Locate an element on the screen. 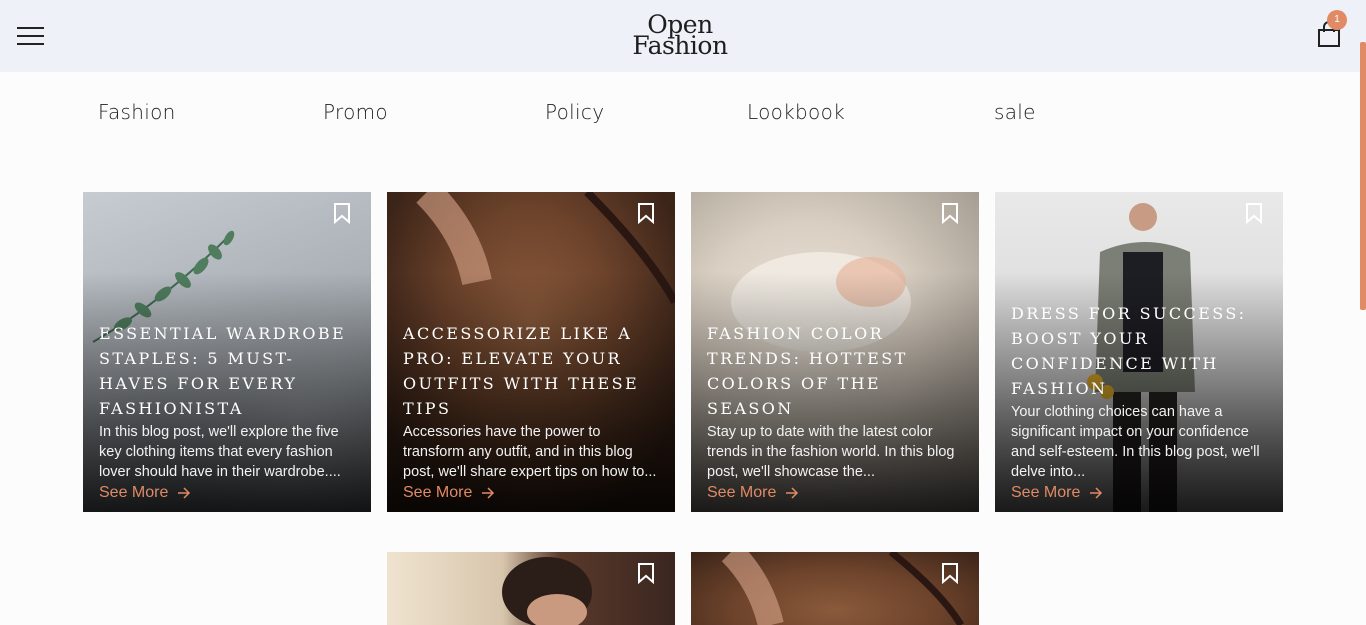 This screenshot has height=625, width=1366. category-nav: Fashion Promo Policy Lookbook sale is located at coordinates (683, 115).